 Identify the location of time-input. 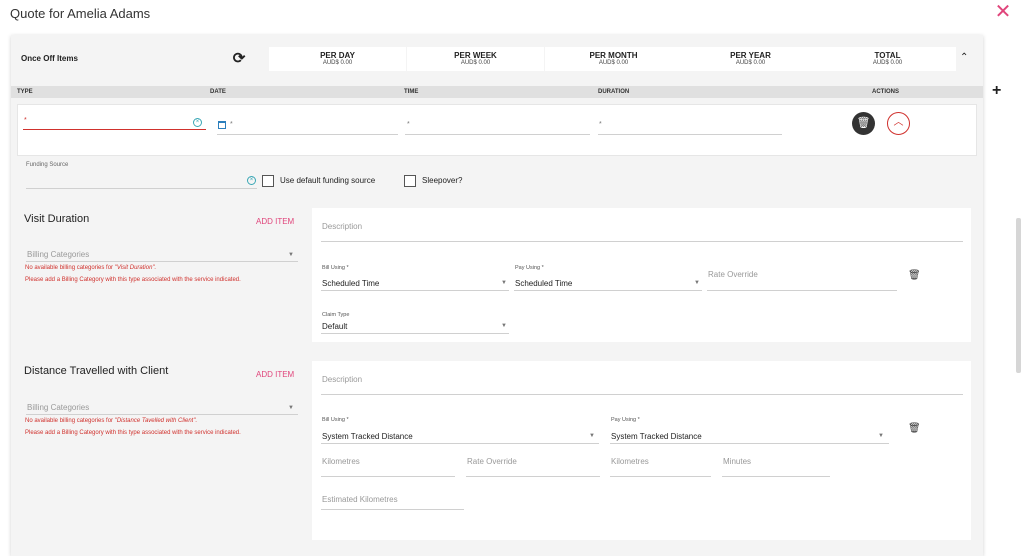
(497, 134).